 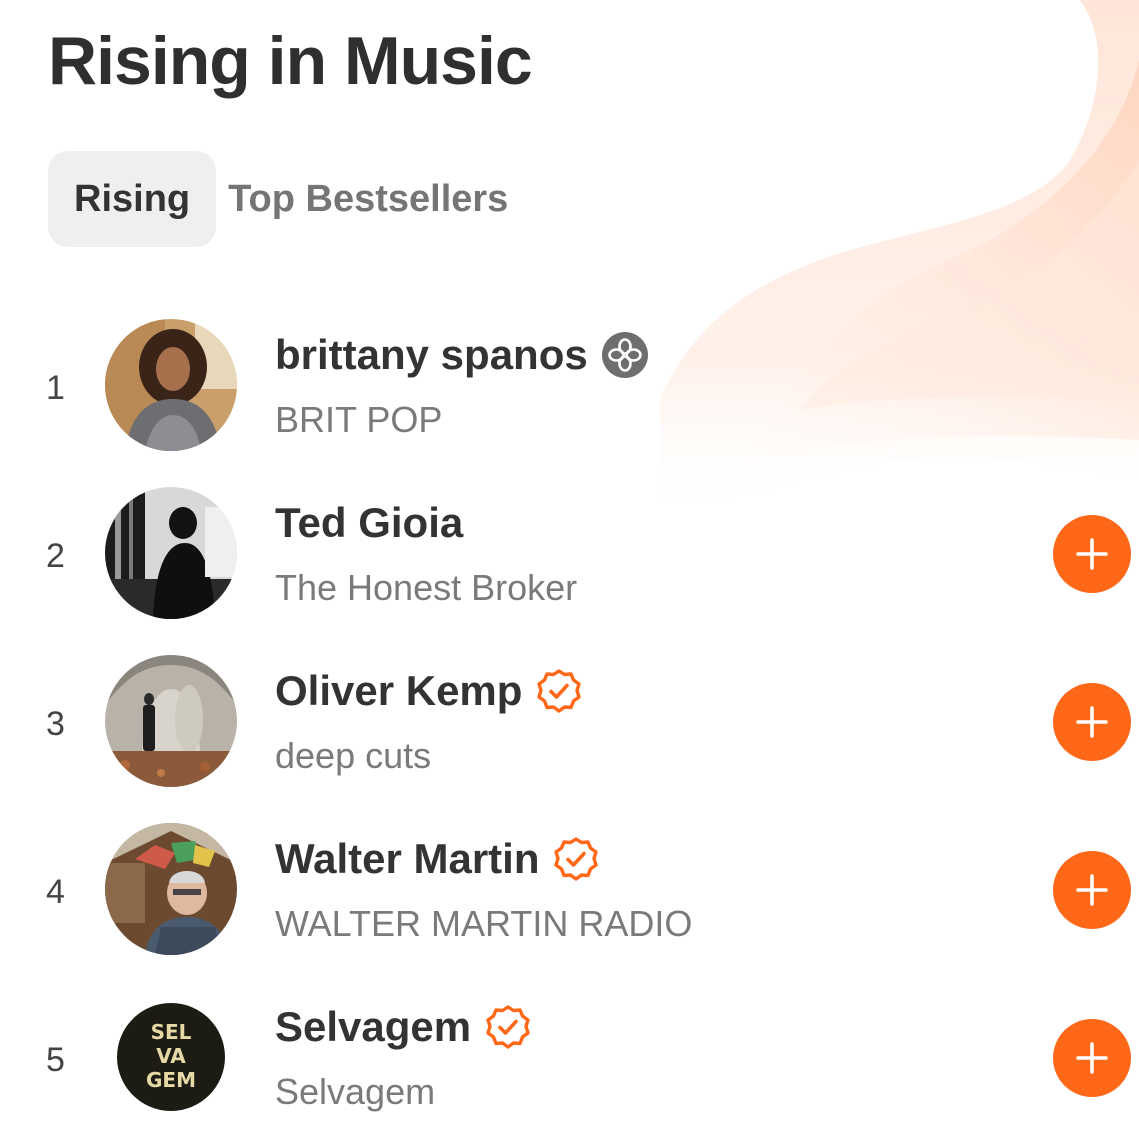 What do you see at coordinates (375, 199) in the screenshot?
I see `tab-top-bestsellers: Top Bestsellers` at bounding box center [375, 199].